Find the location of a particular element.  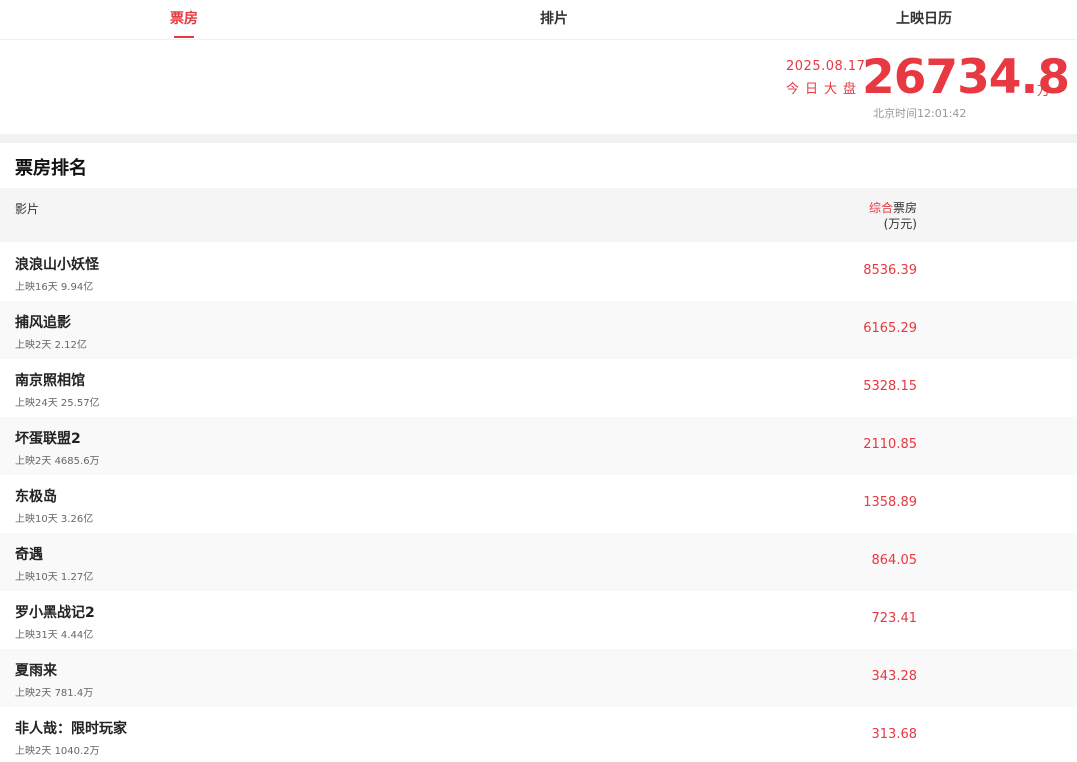

tab-box-office: 票房 is located at coordinates (184, 20).